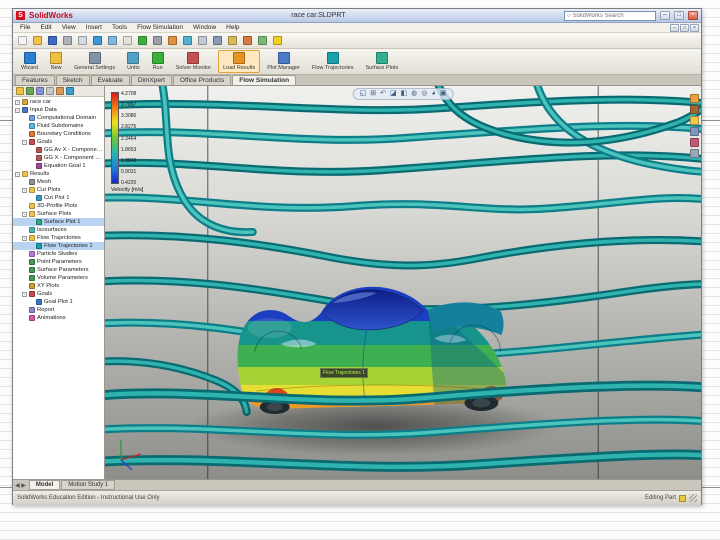 The width and height of the screenshot is (720, 540). I want to click on dimxpertmanager-tab-icon, so click(50, 91).